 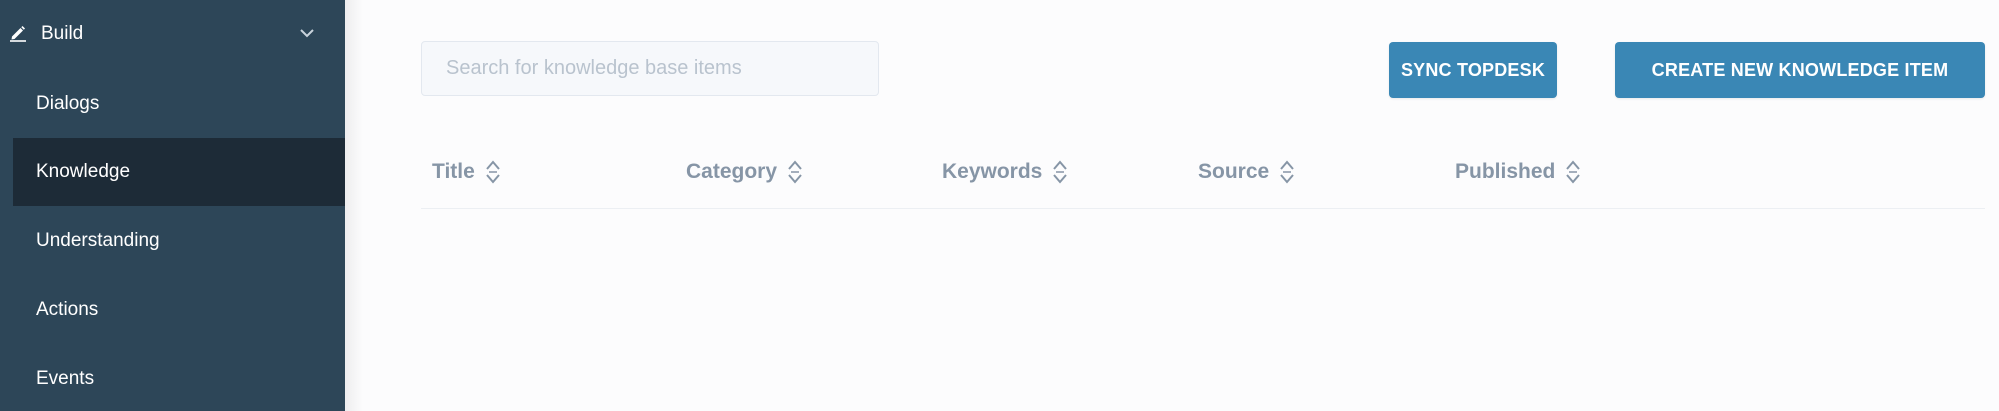 I want to click on column-header-label: Published, so click(x=1505, y=171).